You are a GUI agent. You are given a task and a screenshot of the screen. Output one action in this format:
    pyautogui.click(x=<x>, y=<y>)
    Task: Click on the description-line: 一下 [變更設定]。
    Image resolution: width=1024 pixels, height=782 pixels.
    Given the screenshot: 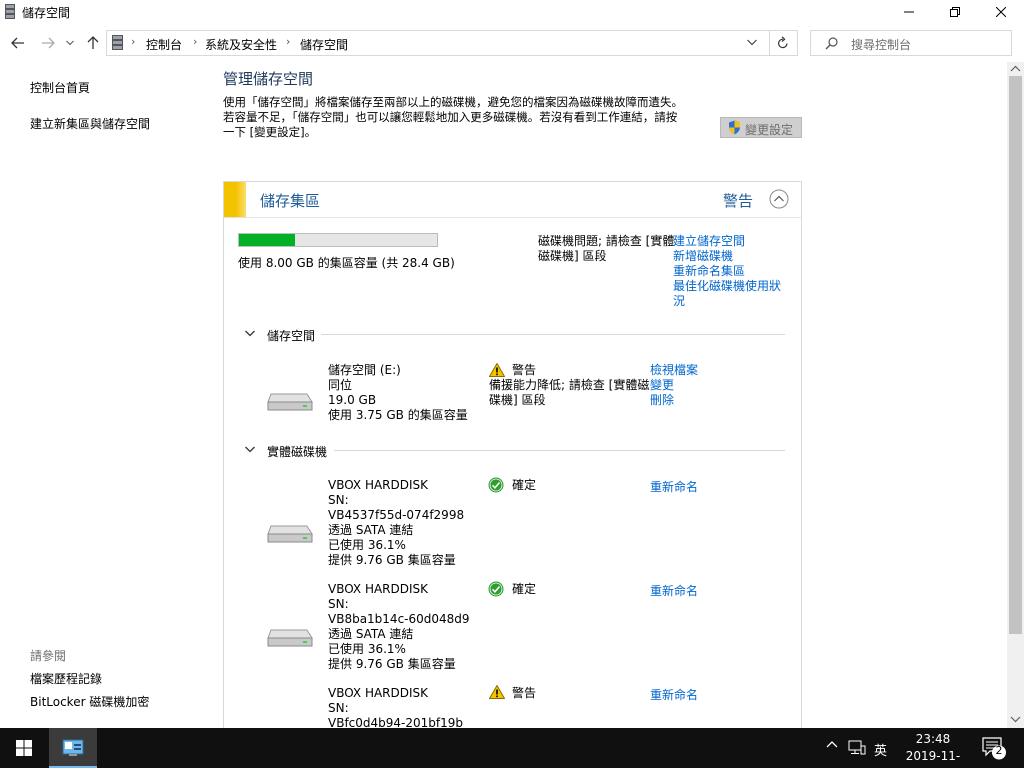 What is the action you would take?
    pyautogui.click(x=270, y=132)
    